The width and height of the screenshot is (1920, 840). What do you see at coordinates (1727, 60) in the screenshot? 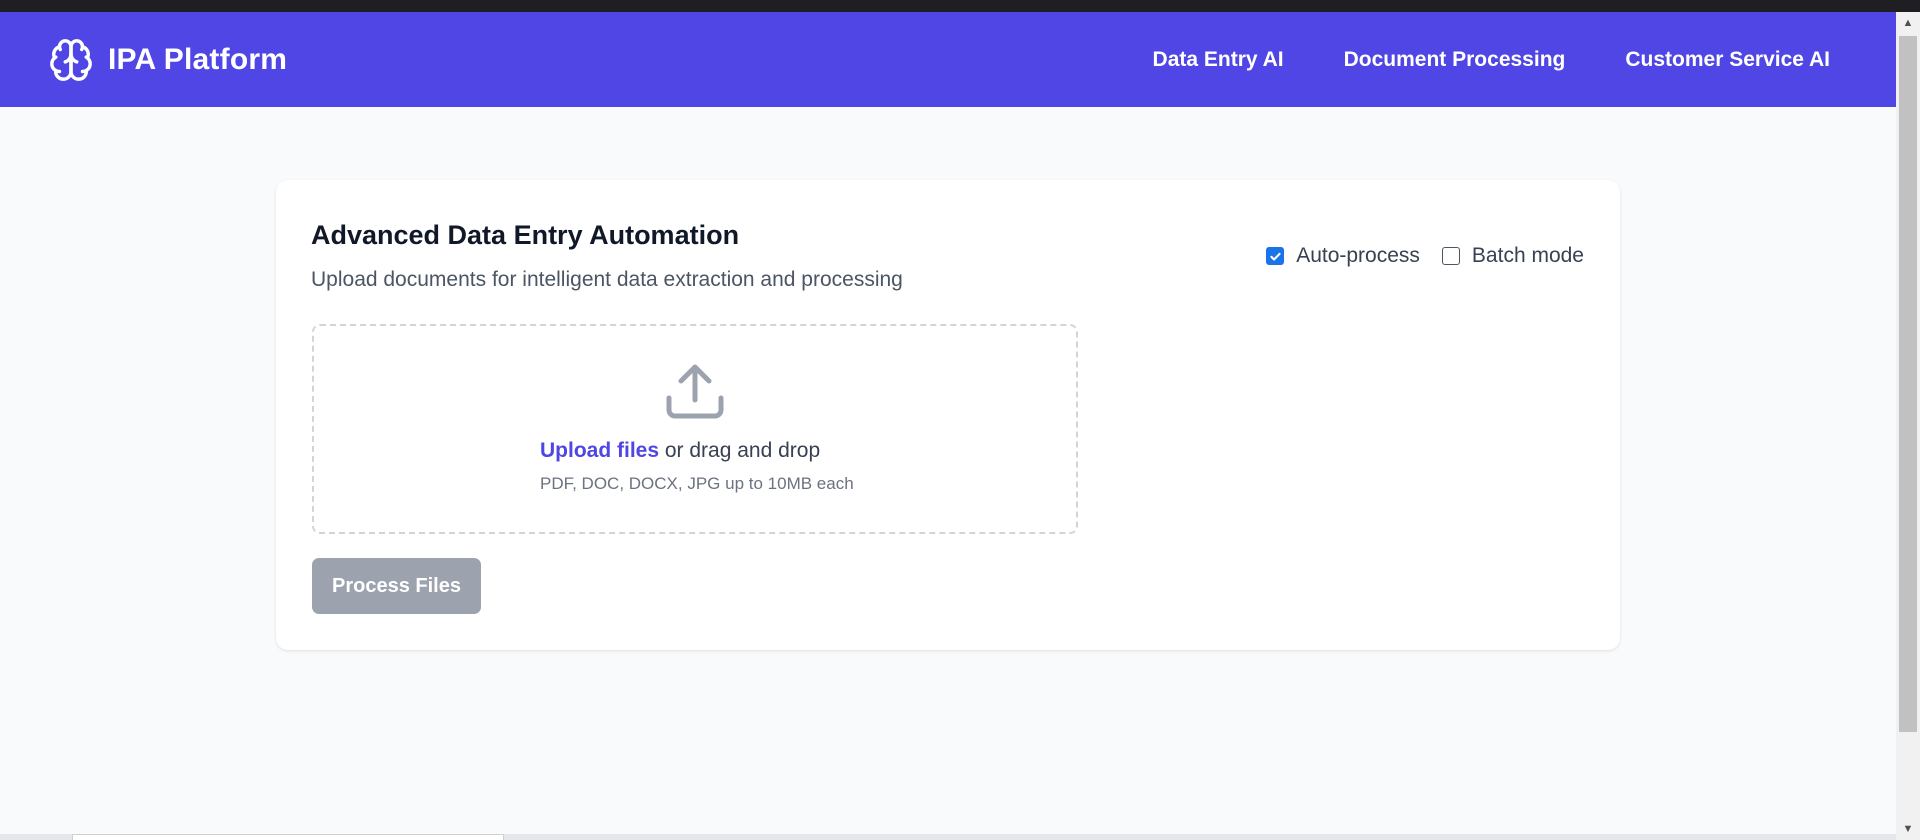
I see `nav-link-customer-service-ai: Customer Service AI` at bounding box center [1727, 60].